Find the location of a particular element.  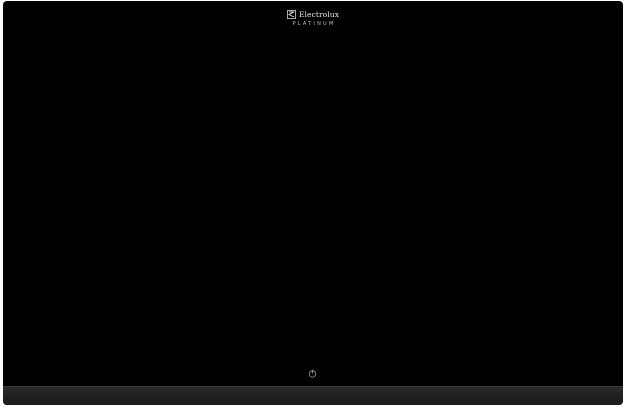

brand-row: Electrolux is located at coordinates (313, 14).